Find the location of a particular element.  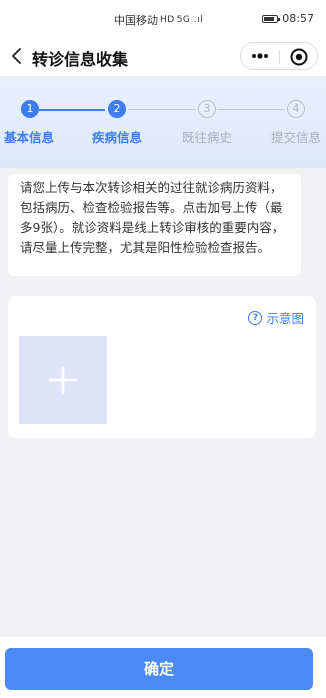

status-left: 中国移动 HD 5G .ıl is located at coordinates (158, 20).